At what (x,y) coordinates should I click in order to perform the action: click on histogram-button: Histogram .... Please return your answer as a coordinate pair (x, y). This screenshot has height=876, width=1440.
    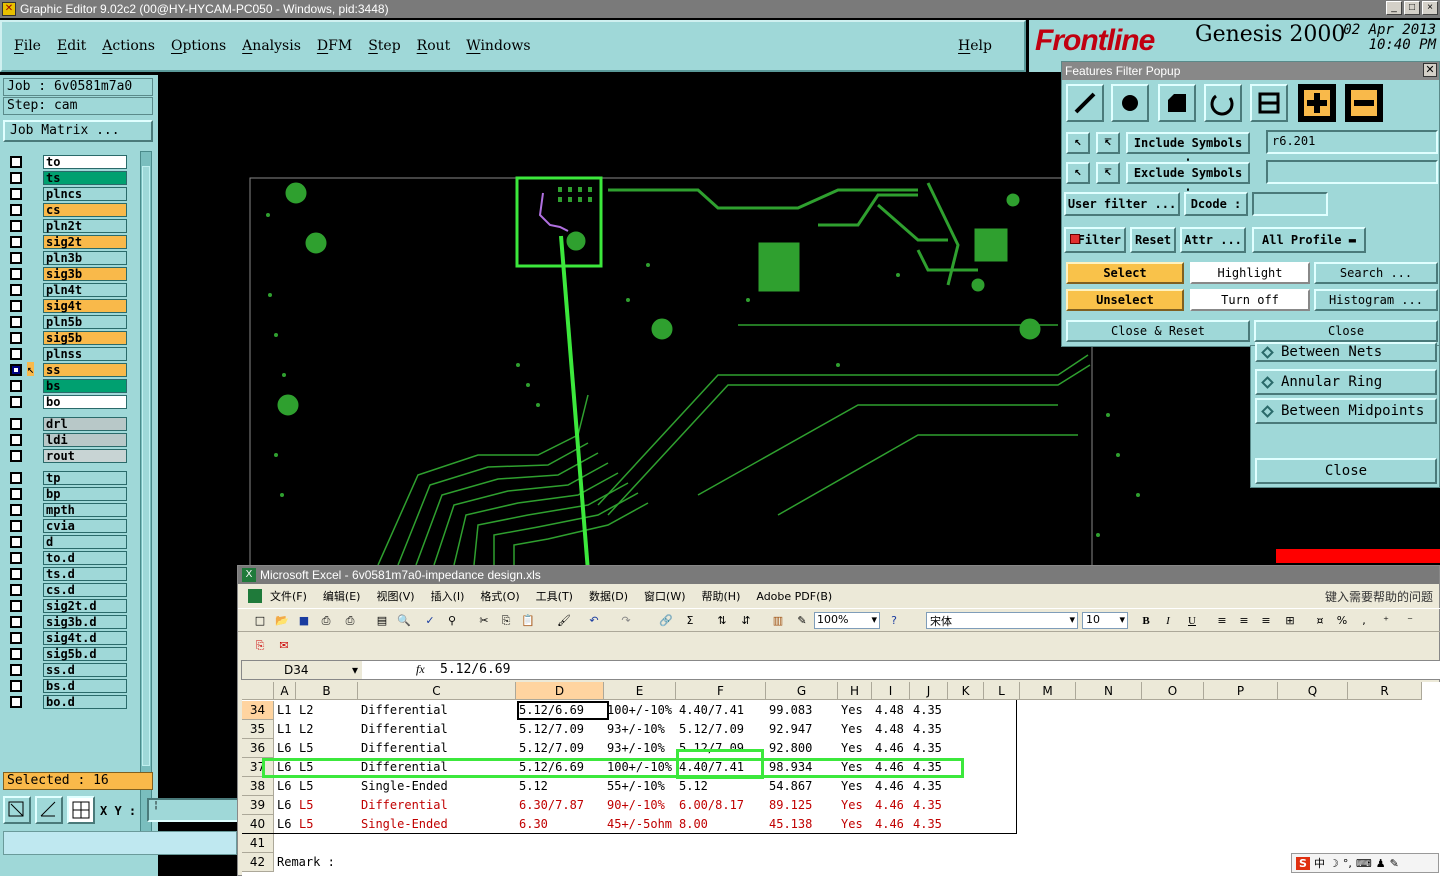
    Looking at the image, I should click on (1376, 300).